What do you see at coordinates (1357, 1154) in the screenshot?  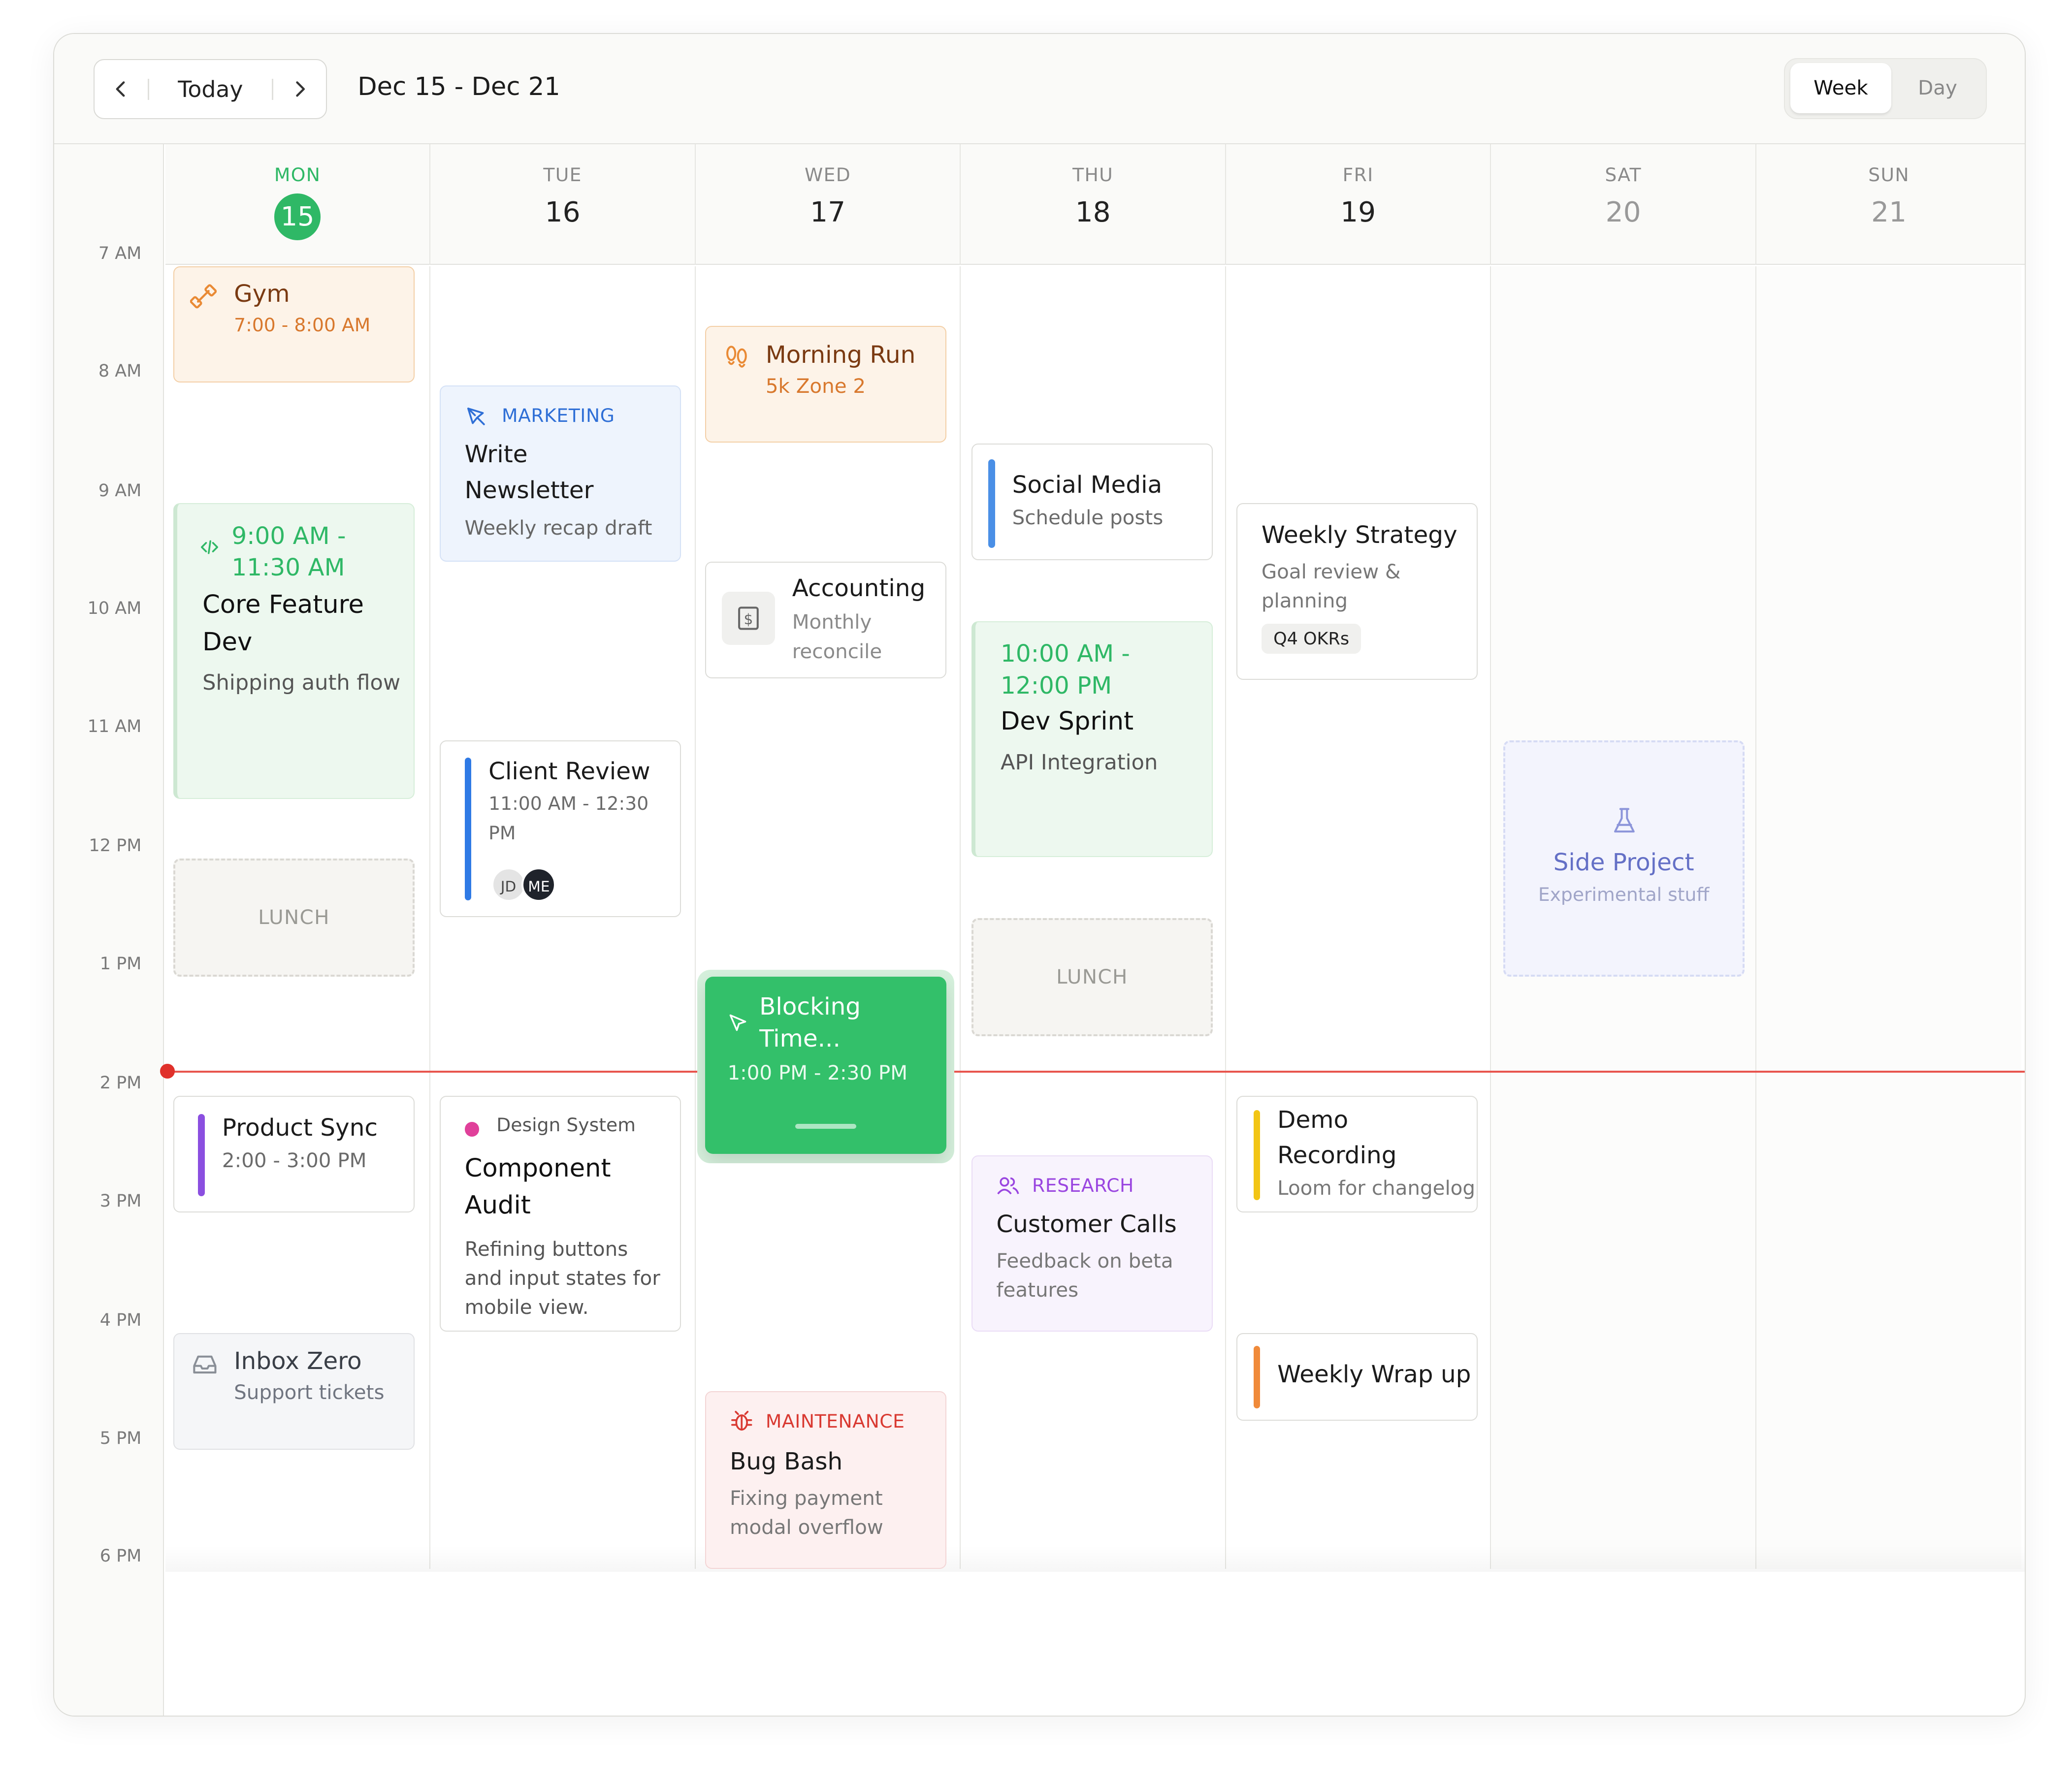 I see `event-demo-recording: Demo Recording Loom for changelog` at bounding box center [1357, 1154].